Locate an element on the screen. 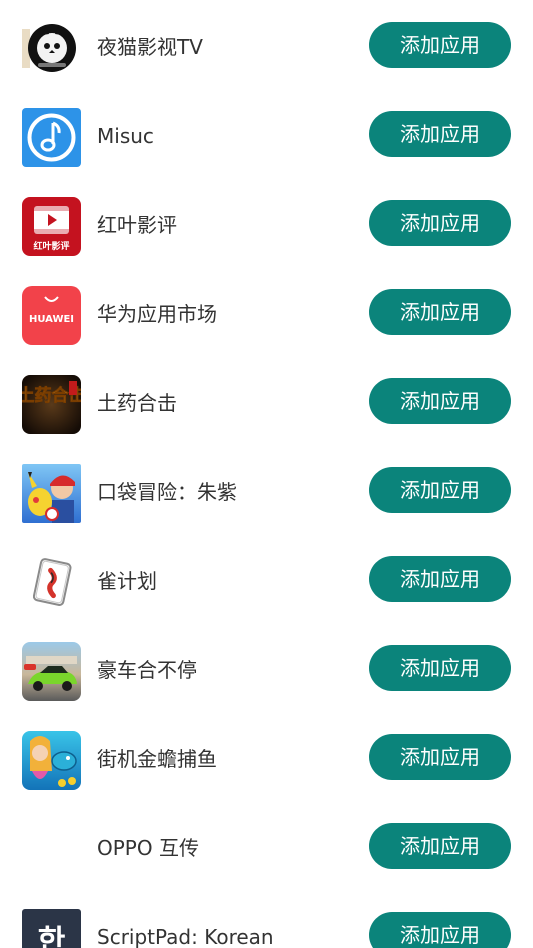  scriptpad-icon: 한 is located at coordinates (51, 928).